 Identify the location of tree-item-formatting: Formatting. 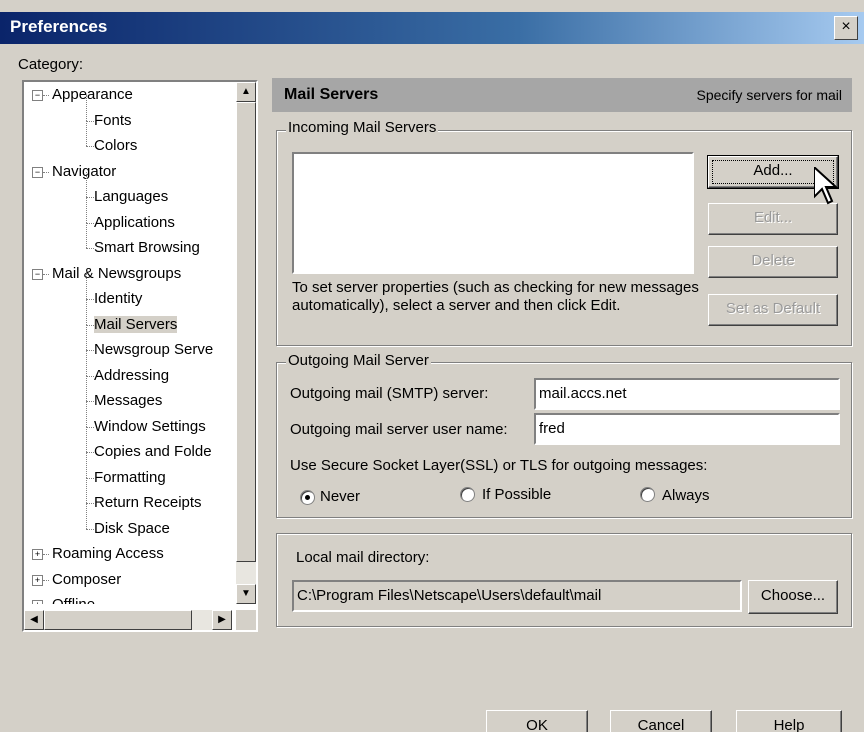
(130, 478).